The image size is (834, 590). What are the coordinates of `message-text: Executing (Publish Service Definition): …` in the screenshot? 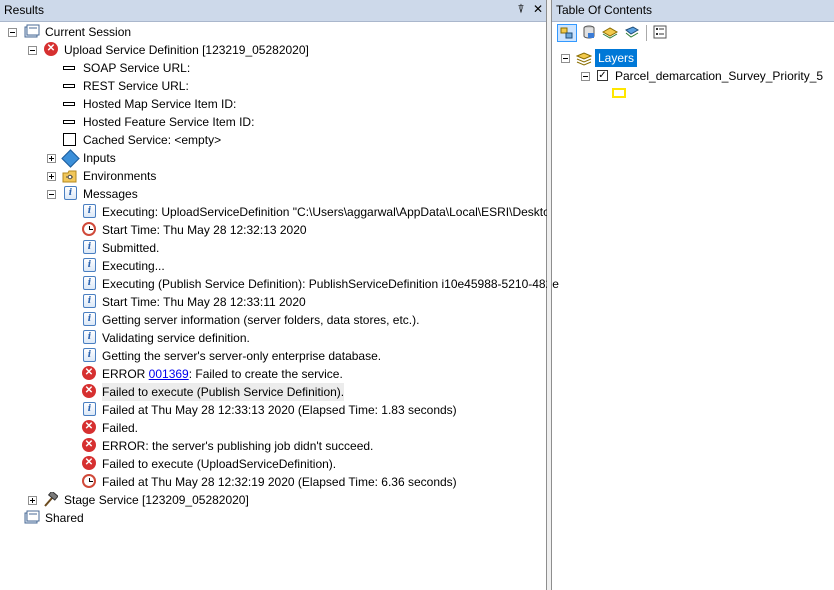 It's located at (330, 284).